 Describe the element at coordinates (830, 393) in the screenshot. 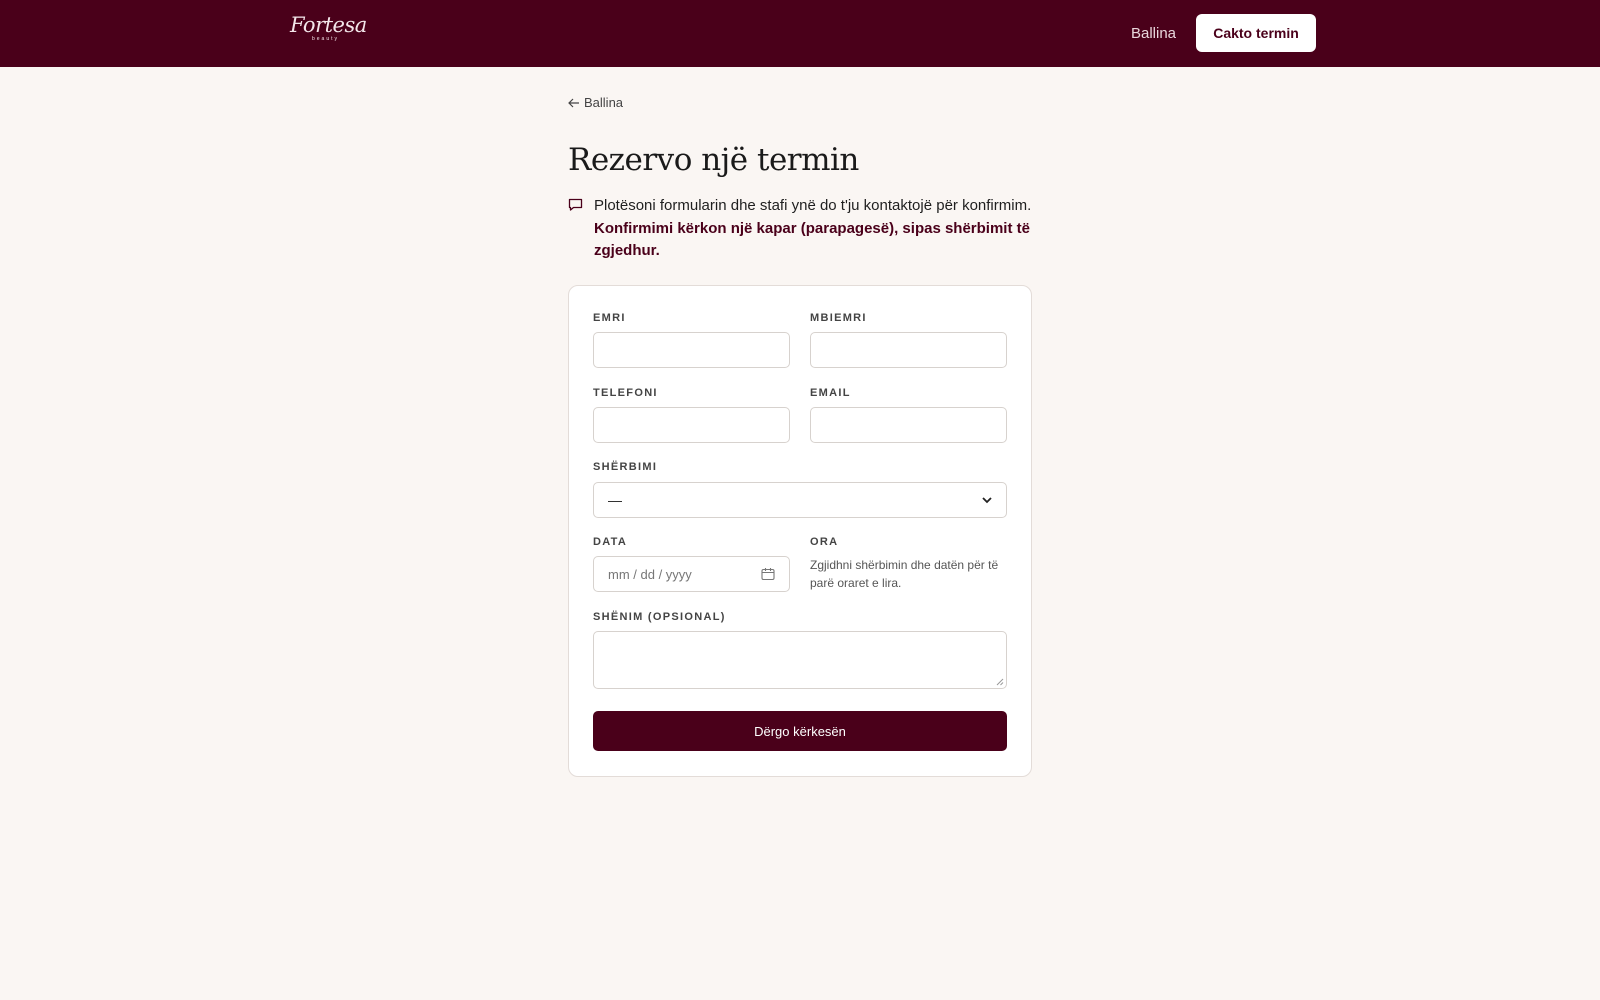

I see `email-label: EMAIL` at that location.